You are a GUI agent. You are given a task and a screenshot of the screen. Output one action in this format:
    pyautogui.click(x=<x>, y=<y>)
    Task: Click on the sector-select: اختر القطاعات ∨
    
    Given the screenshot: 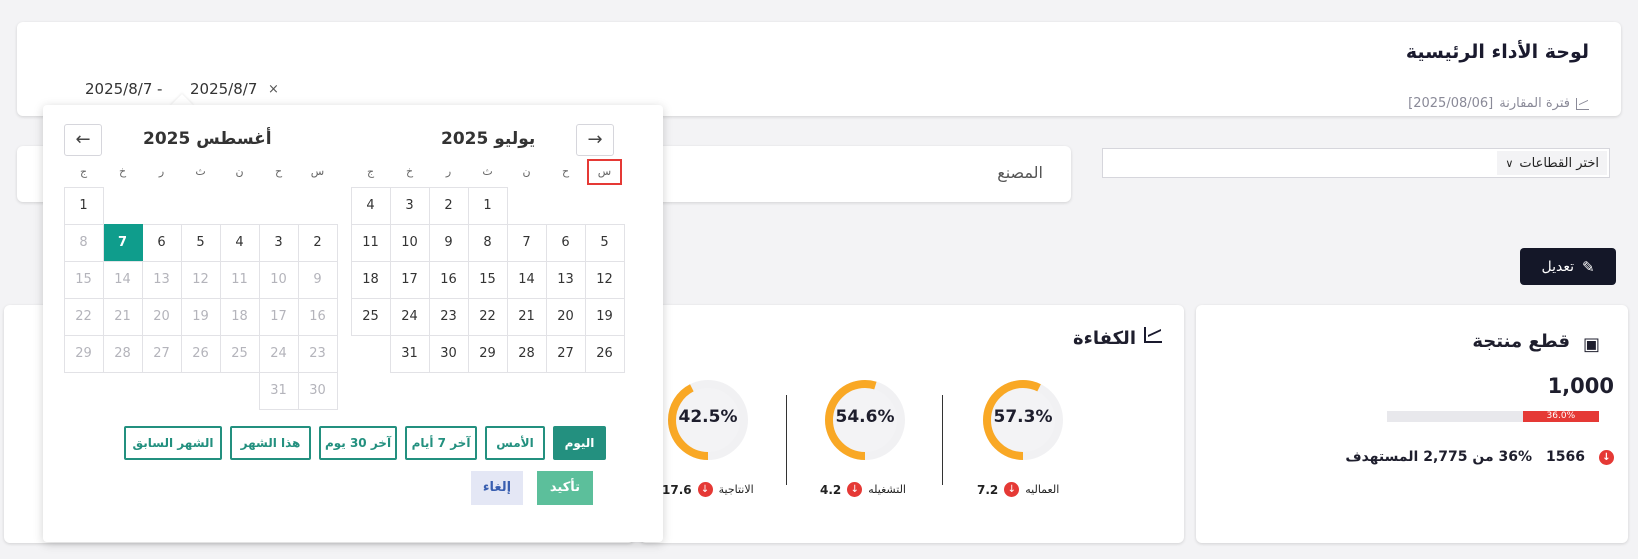 What is the action you would take?
    pyautogui.click(x=1356, y=163)
    